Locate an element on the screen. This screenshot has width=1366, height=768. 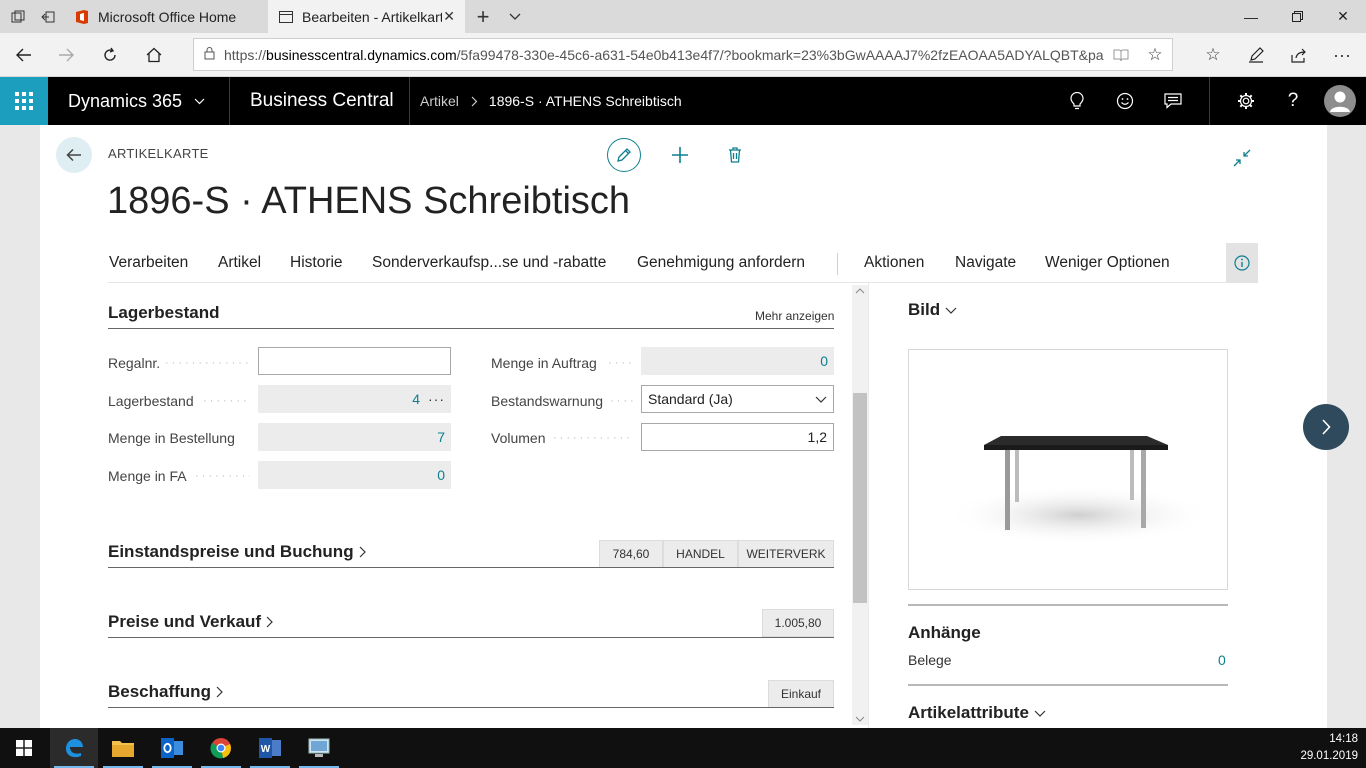
attributes-header: Artikelattribute is located at coordinates (977, 713).